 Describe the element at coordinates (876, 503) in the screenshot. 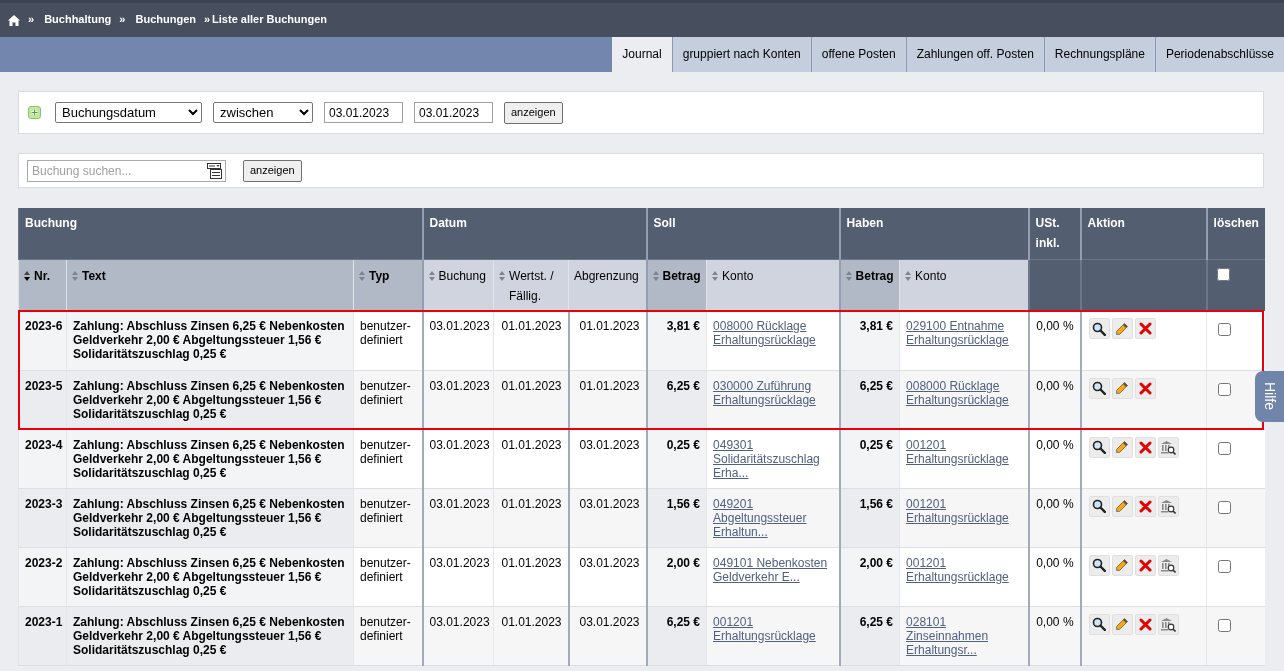

I see `credit-amount: 1,56 €` at that location.